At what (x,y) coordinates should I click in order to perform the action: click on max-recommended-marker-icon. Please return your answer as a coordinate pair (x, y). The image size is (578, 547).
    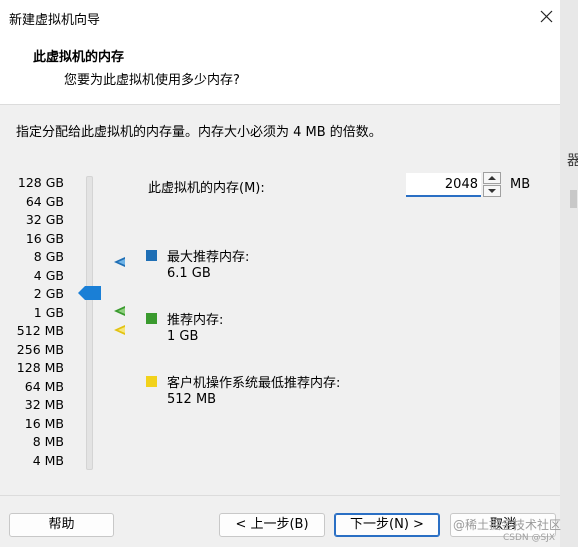
    Looking at the image, I should click on (120, 262).